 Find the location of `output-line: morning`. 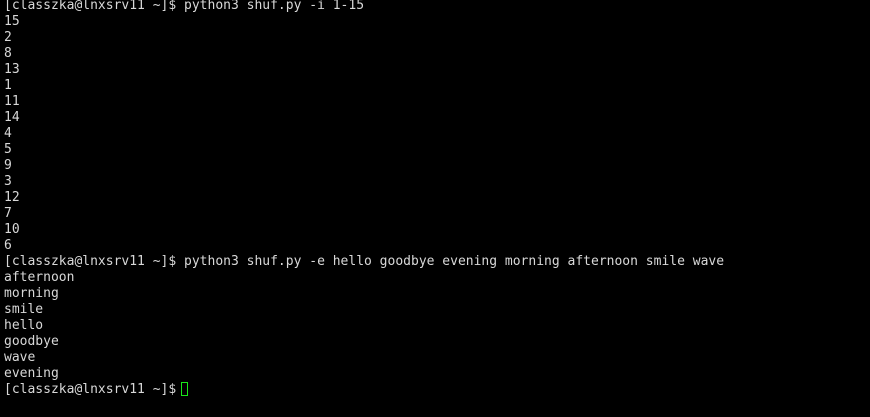

output-line: morning is located at coordinates (31, 293).